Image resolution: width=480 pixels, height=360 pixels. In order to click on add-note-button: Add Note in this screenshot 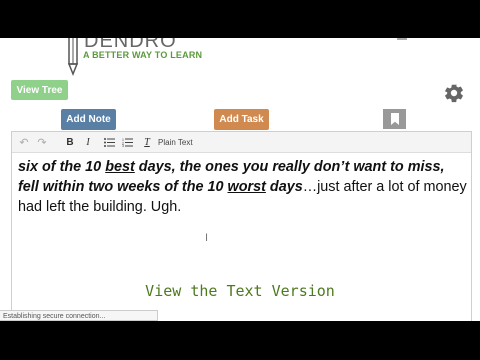, I will do `click(88, 119)`.